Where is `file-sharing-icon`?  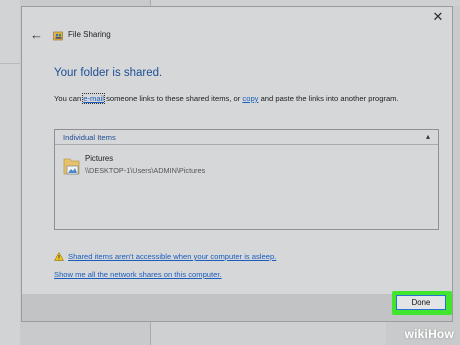
file-sharing-icon is located at coordinates (58, 36).